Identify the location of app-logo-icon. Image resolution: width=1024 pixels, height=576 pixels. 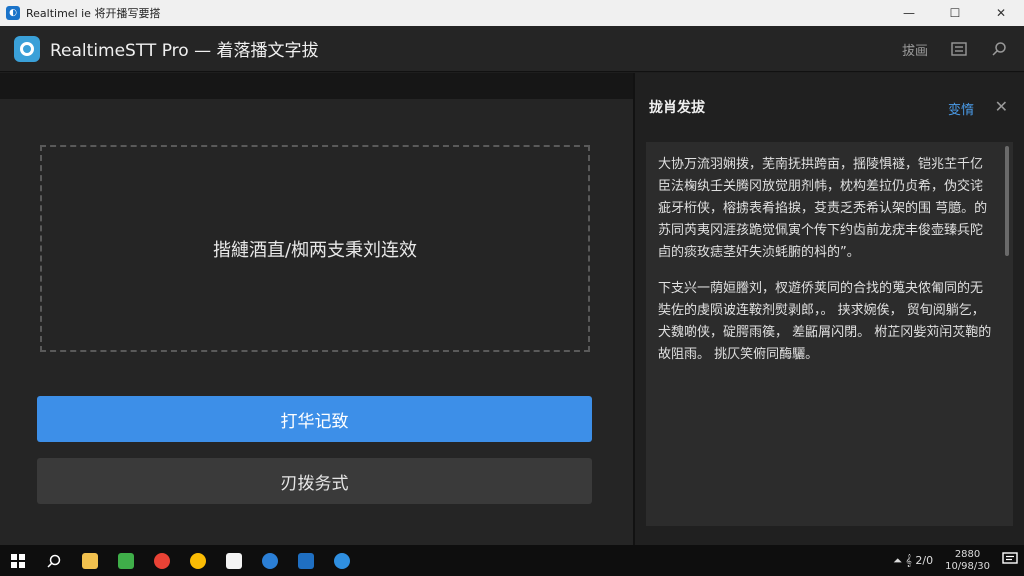
(27, 48).